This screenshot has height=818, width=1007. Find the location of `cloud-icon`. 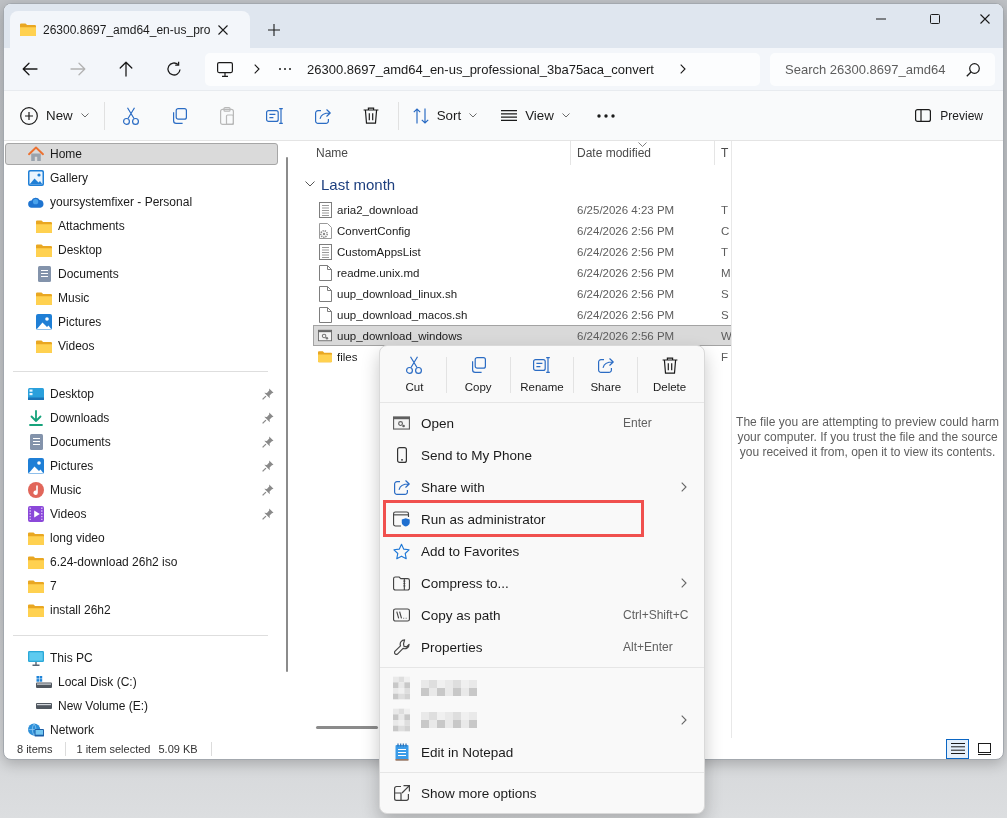

cloud-icon is located at coordinates (36, 202).